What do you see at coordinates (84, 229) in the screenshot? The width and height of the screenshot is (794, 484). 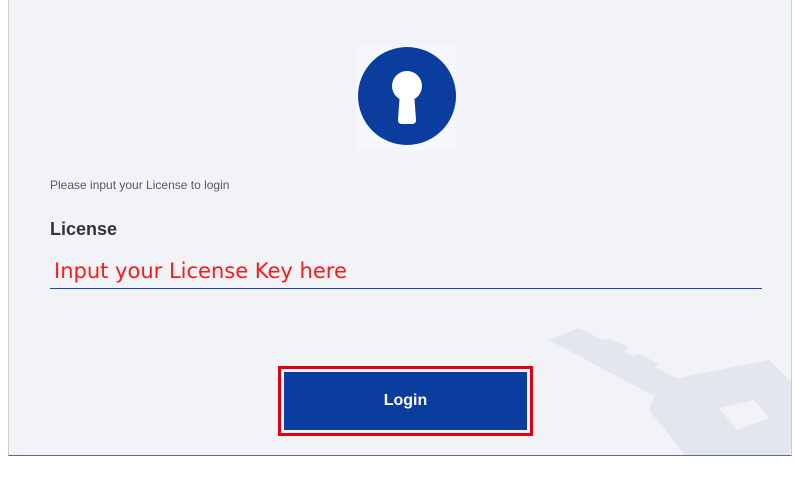 I see `license-label: License` at bounding box center [84, 229].